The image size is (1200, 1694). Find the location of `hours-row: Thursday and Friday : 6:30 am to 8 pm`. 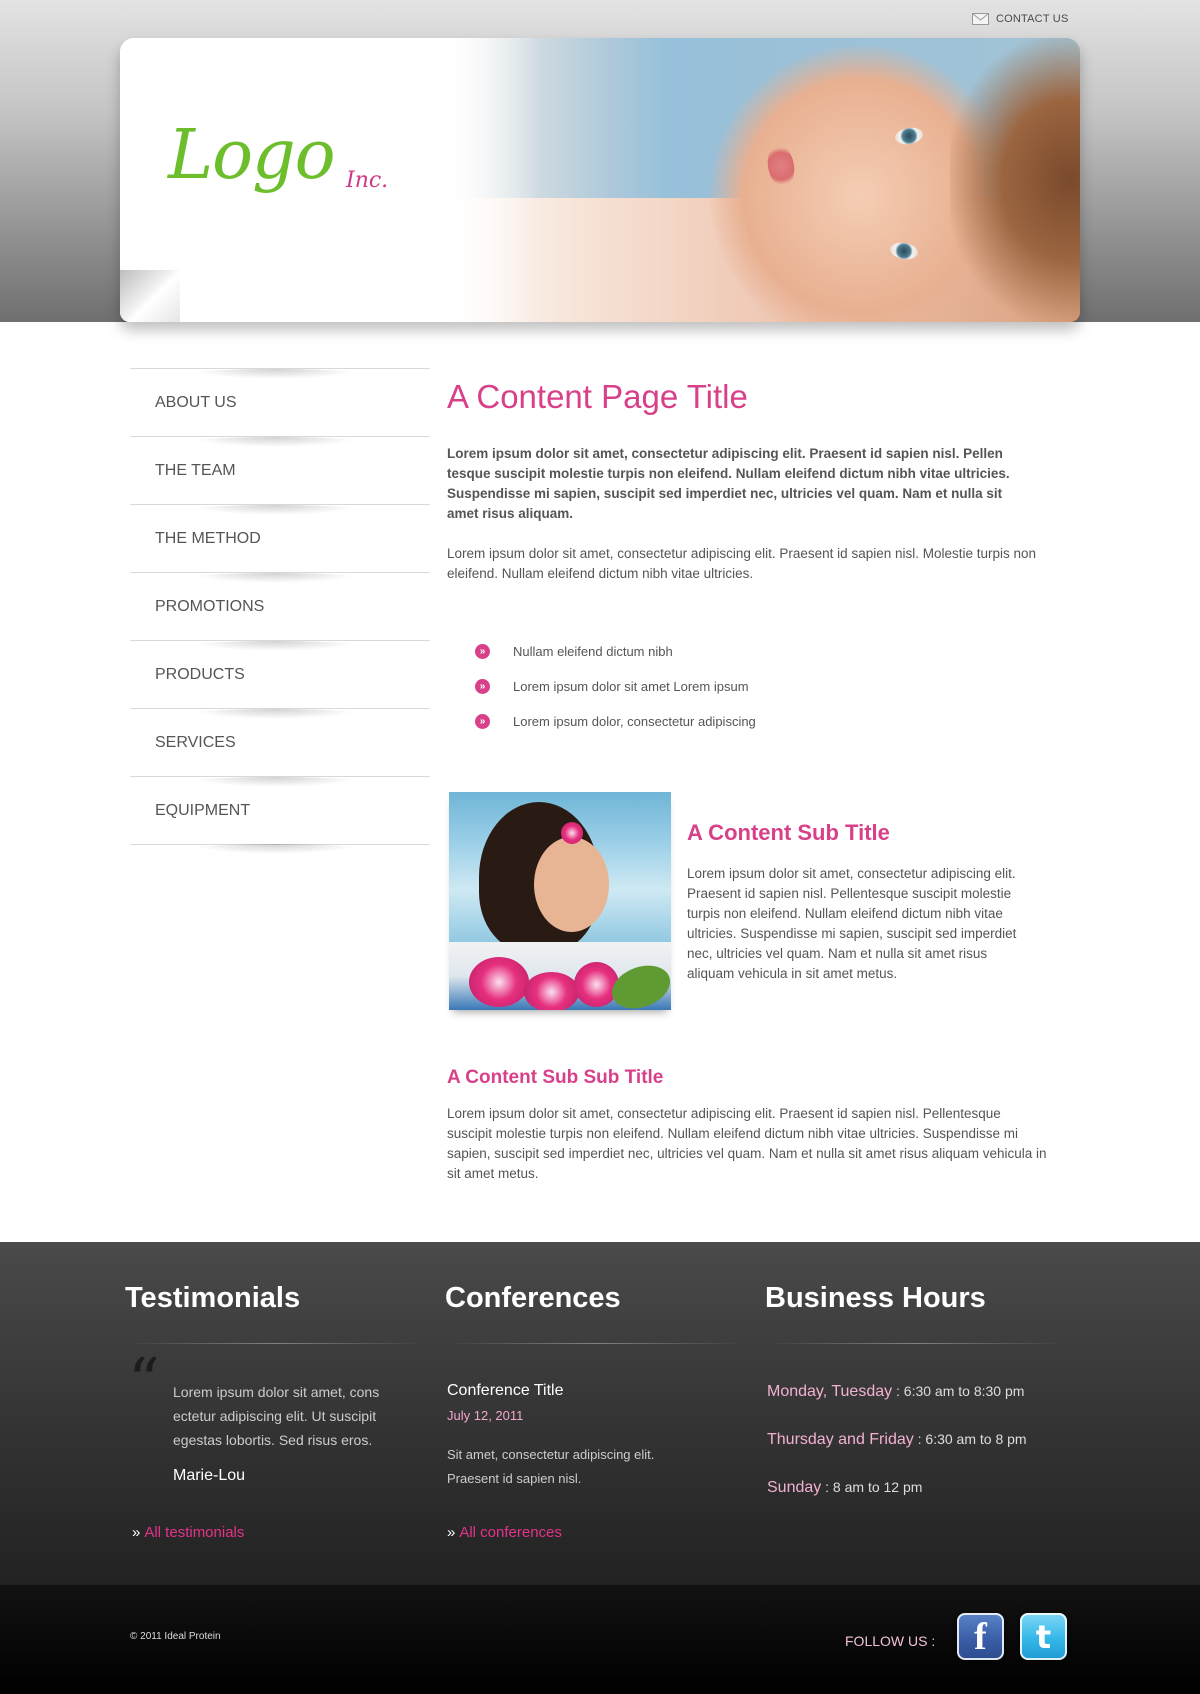

hours-row: Thursday and Friday : 6:30 am to 8 pm is located at coordinates (897, 1440).